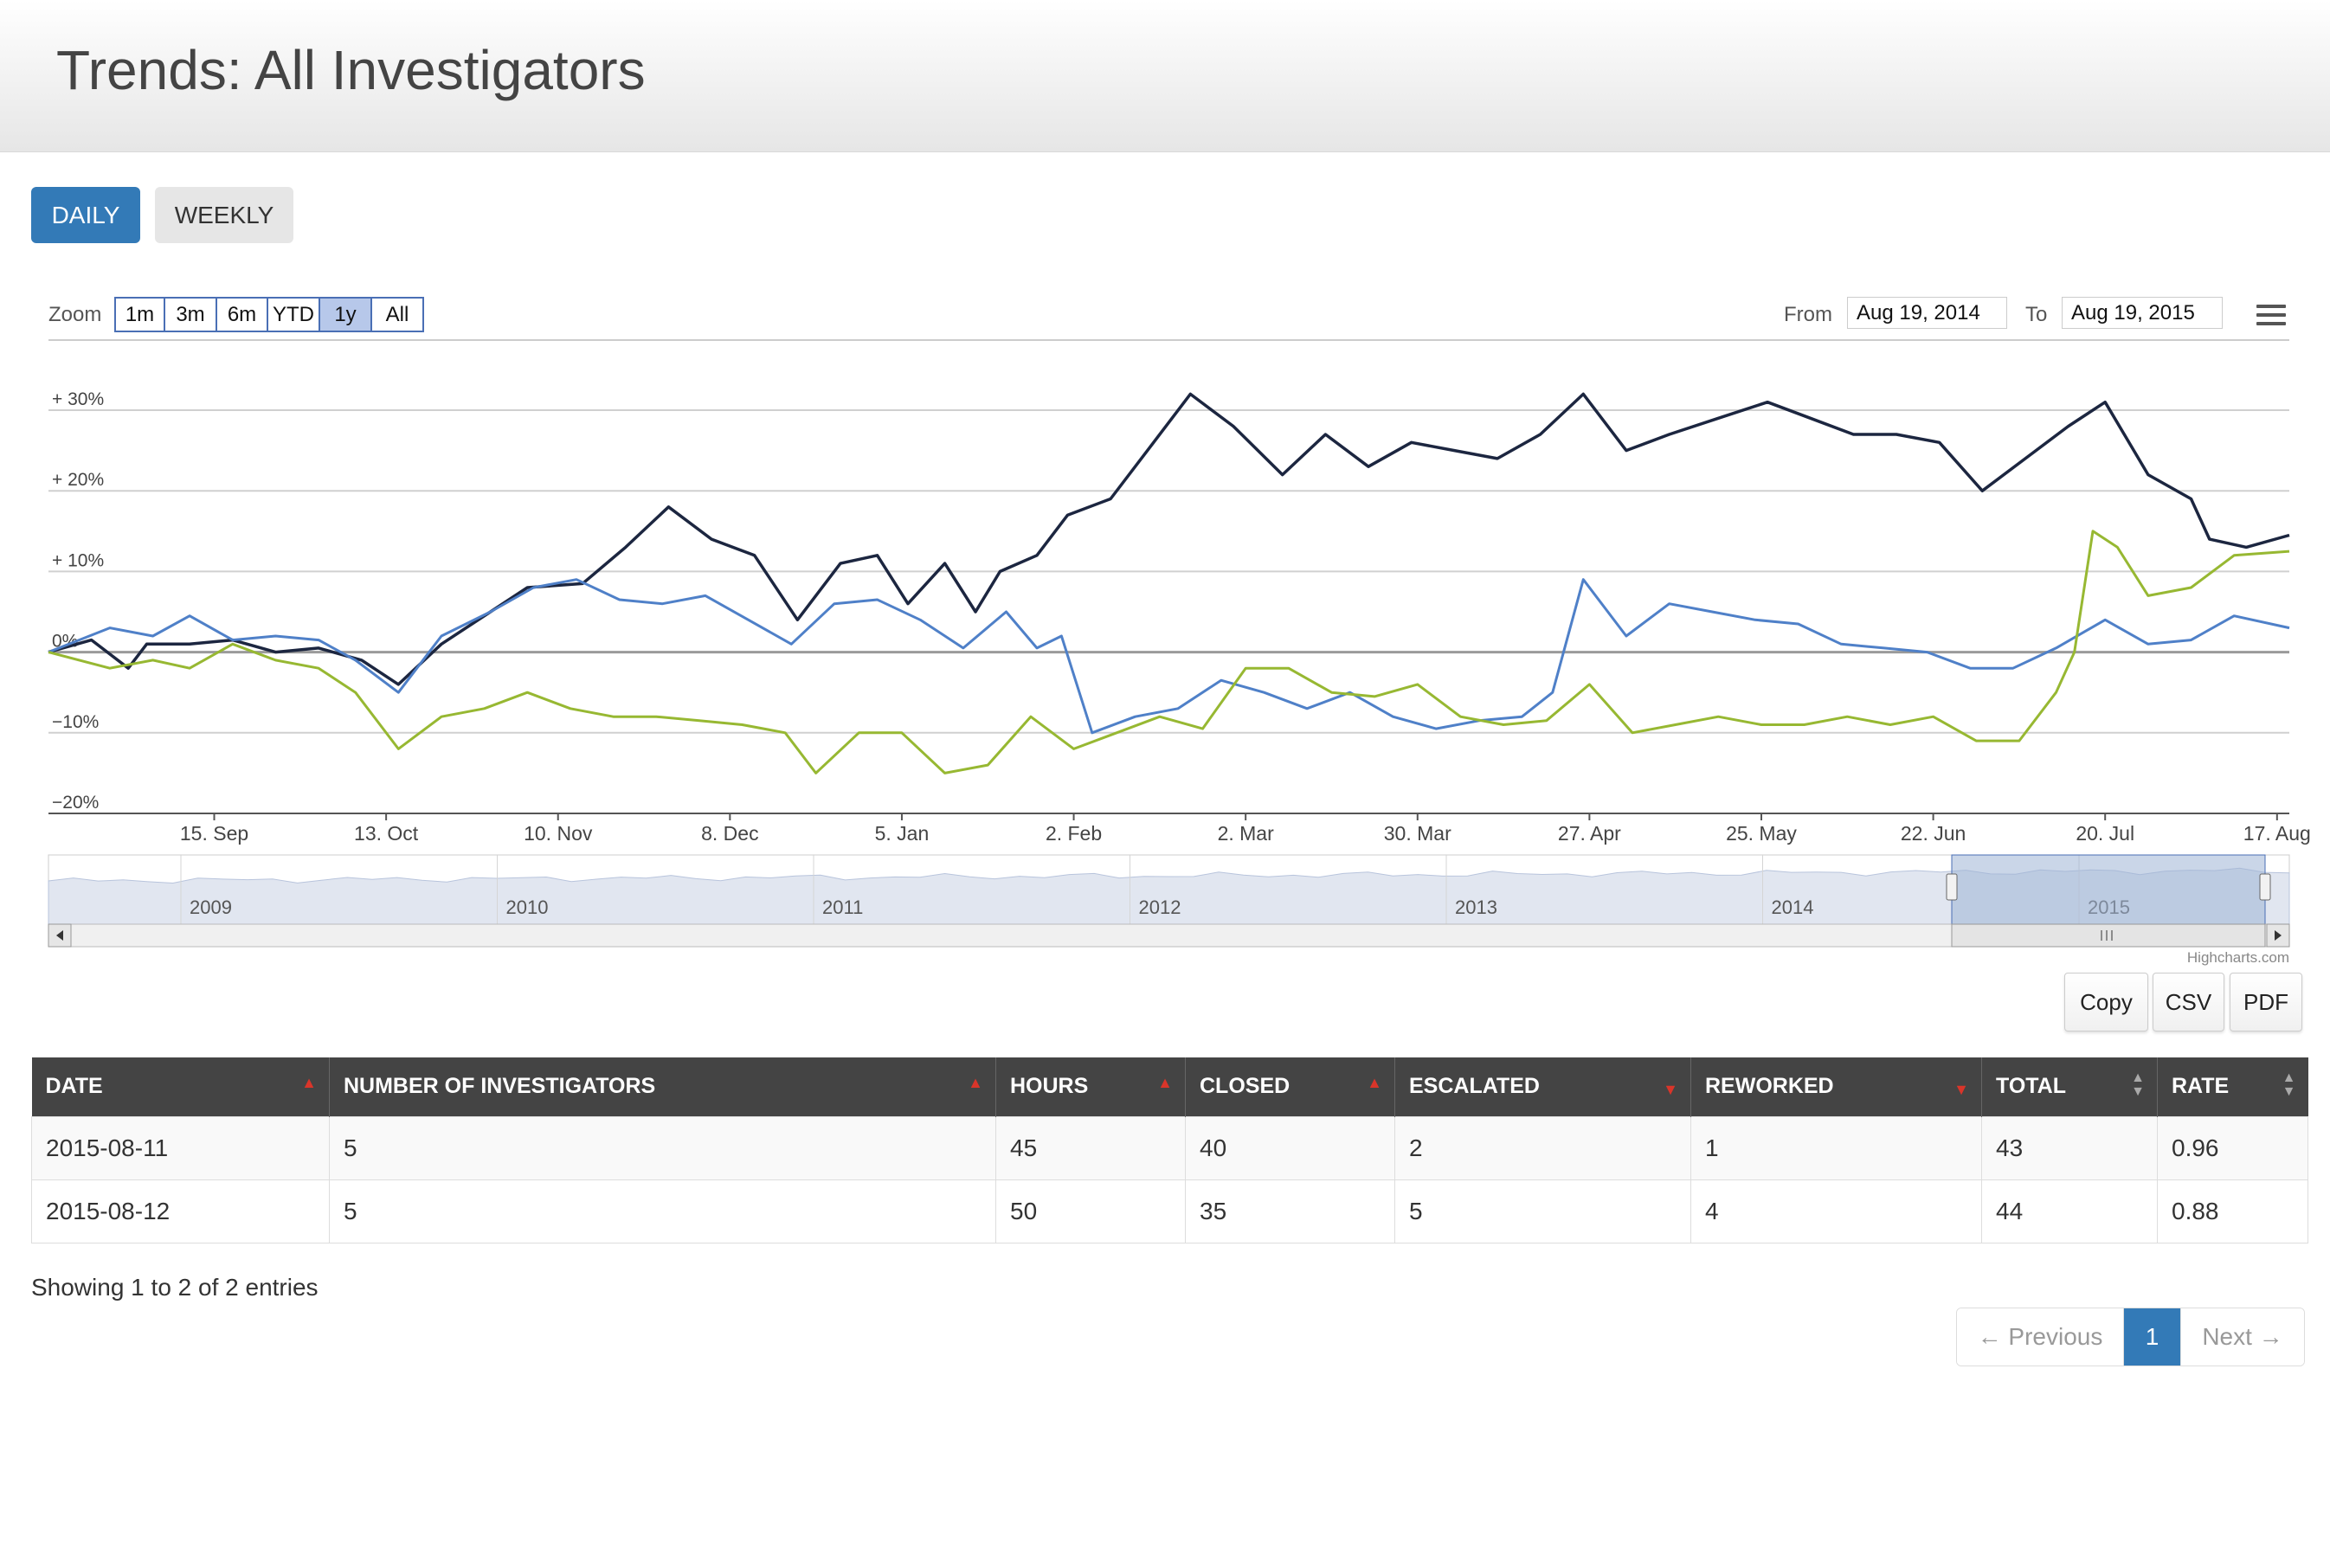 The image size is (2330, 1568). I want to click on column-label: TOTAL, so click(2032, 1086).